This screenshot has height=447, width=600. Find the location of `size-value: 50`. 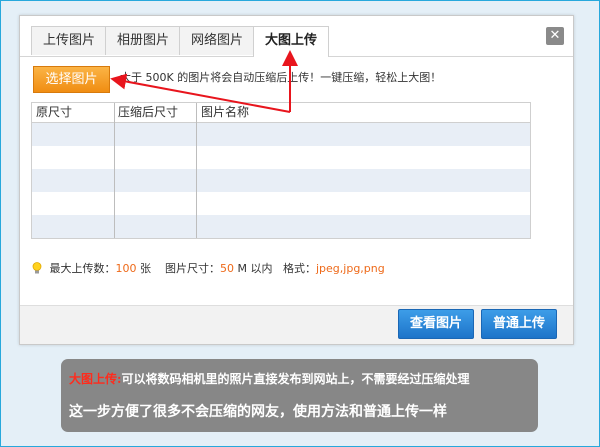

size-value: 50 is located at coordinates (227, 268).